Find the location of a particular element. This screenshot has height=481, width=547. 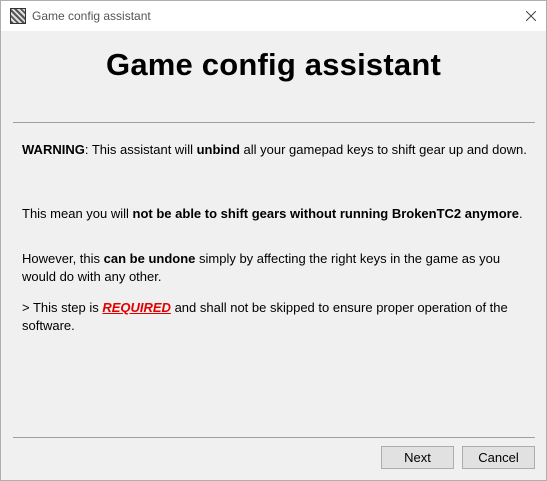

undo-text-1: However, this is located at coordinates (63, 258).